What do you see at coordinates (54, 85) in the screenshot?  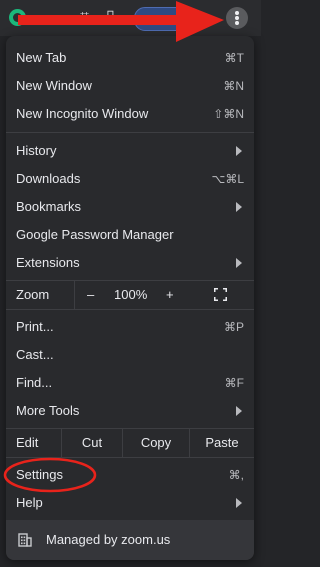 I see `menu-item-label: New Window` at bounding box center [54, 85].